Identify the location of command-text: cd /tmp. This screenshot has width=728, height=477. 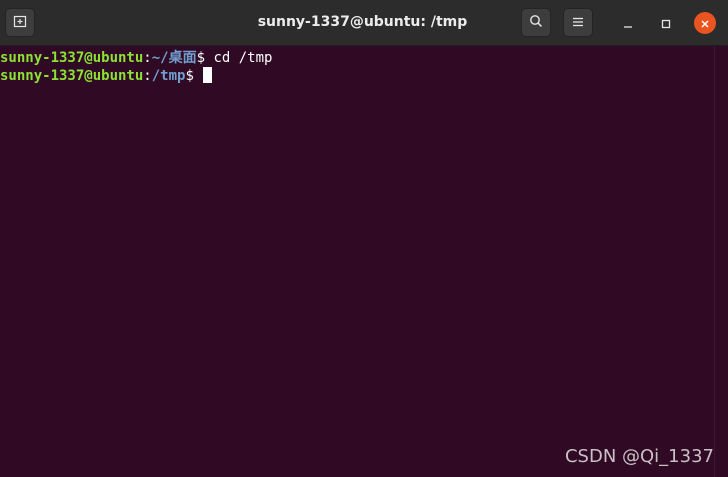
(243, 58).